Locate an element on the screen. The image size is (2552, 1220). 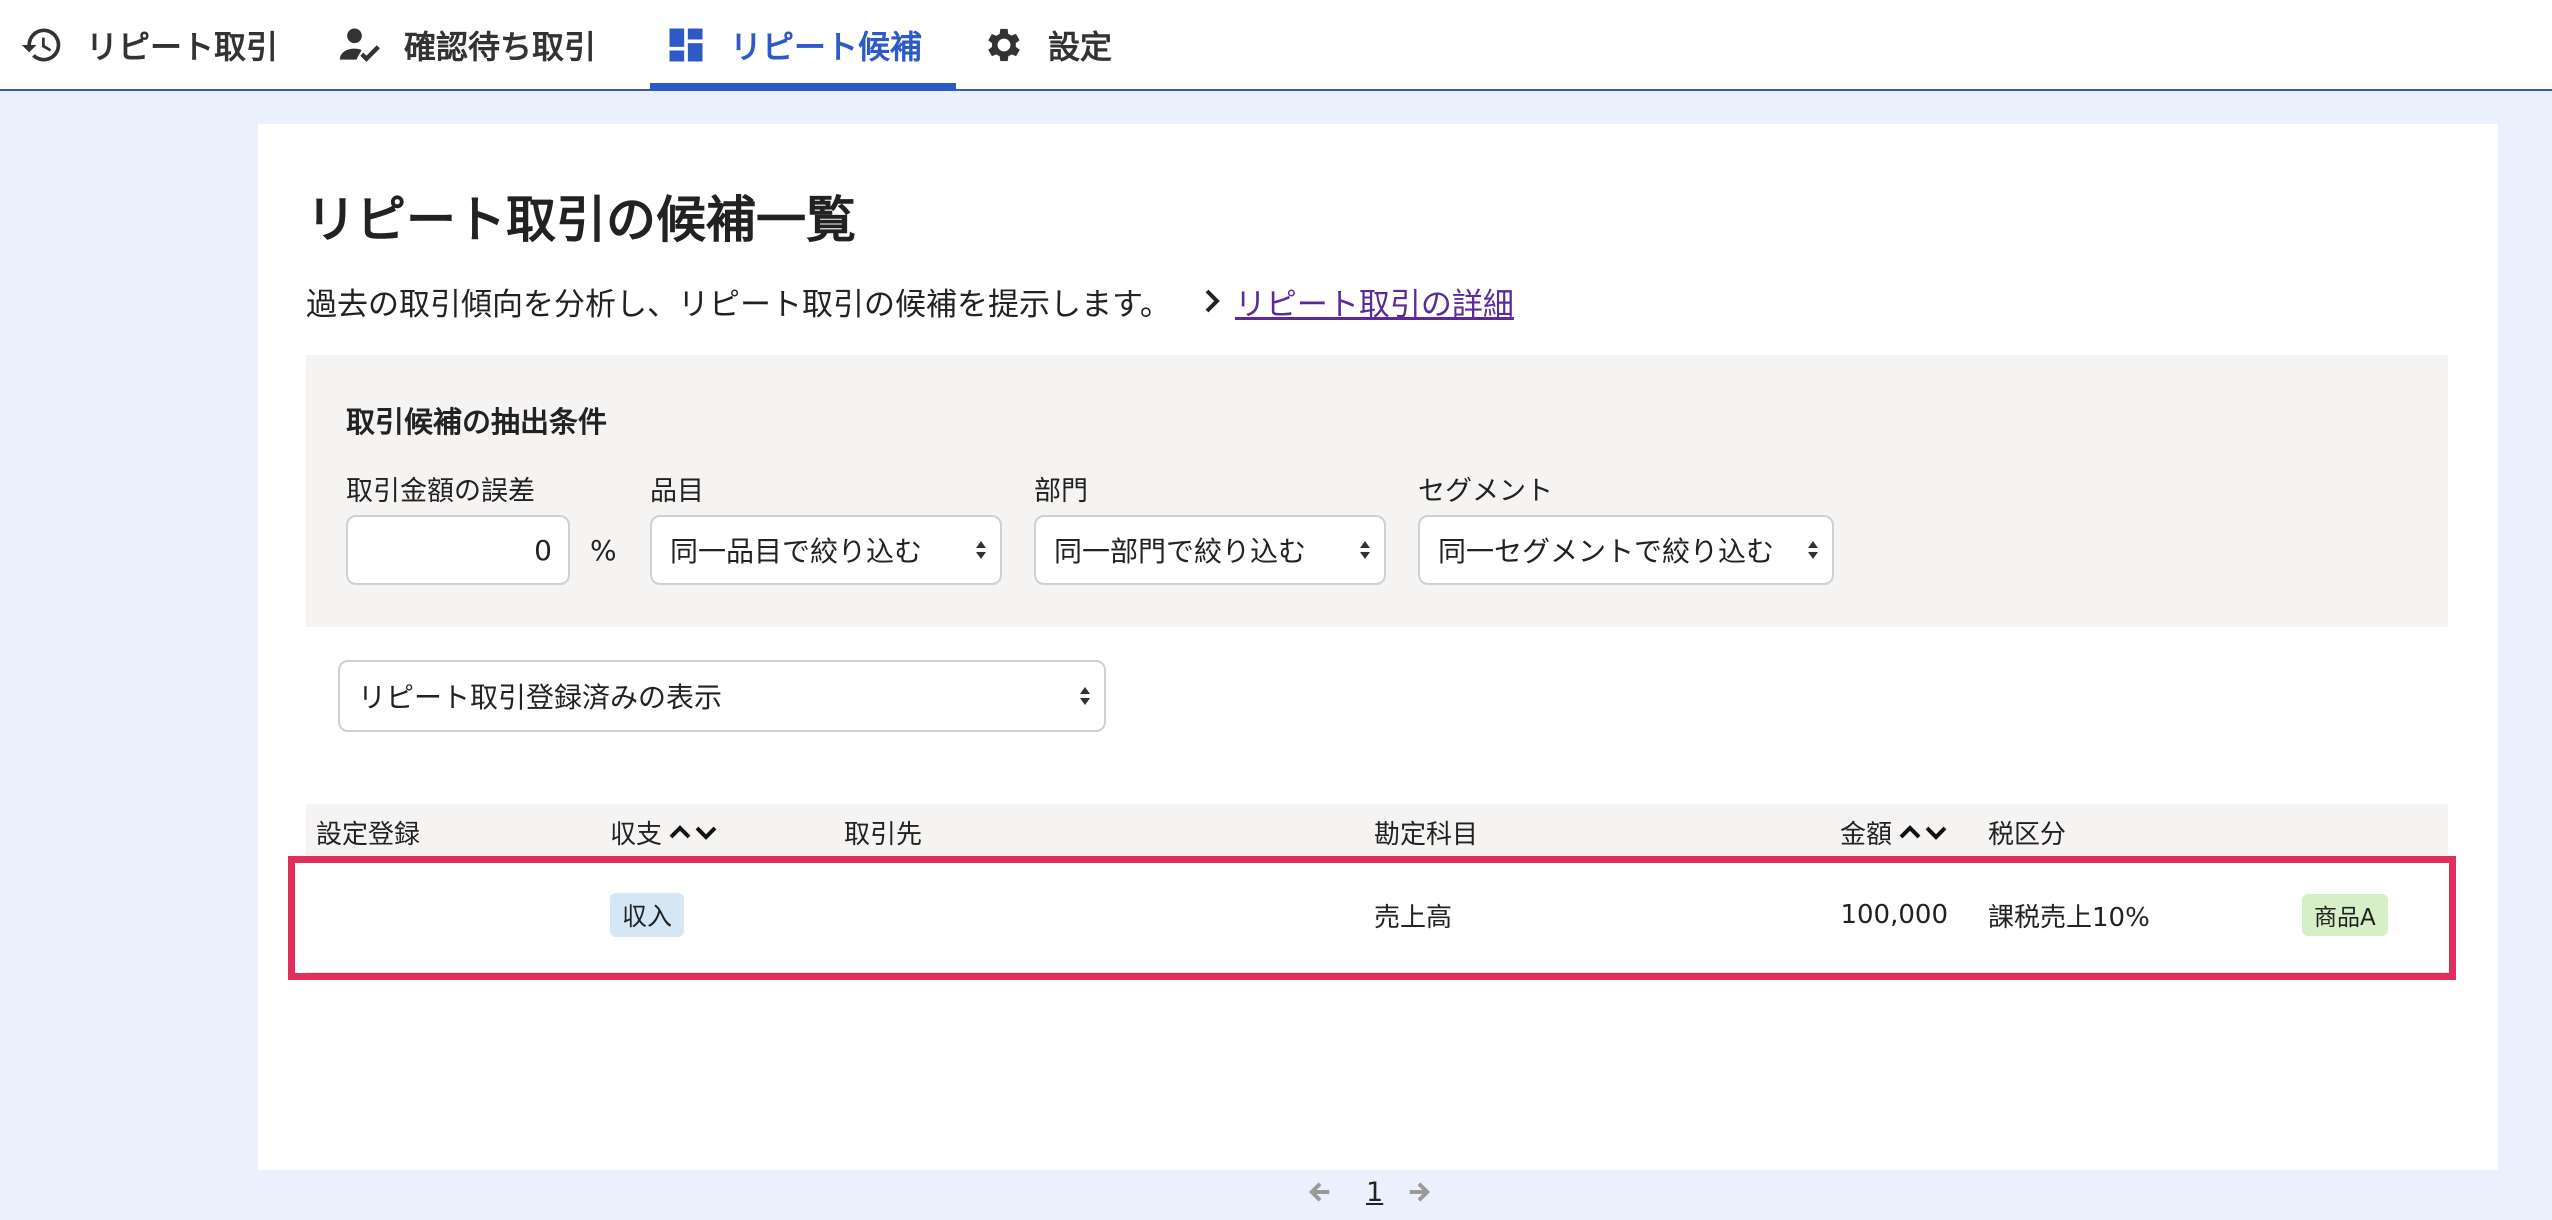
history-icon is located at coordinates (41, 44).